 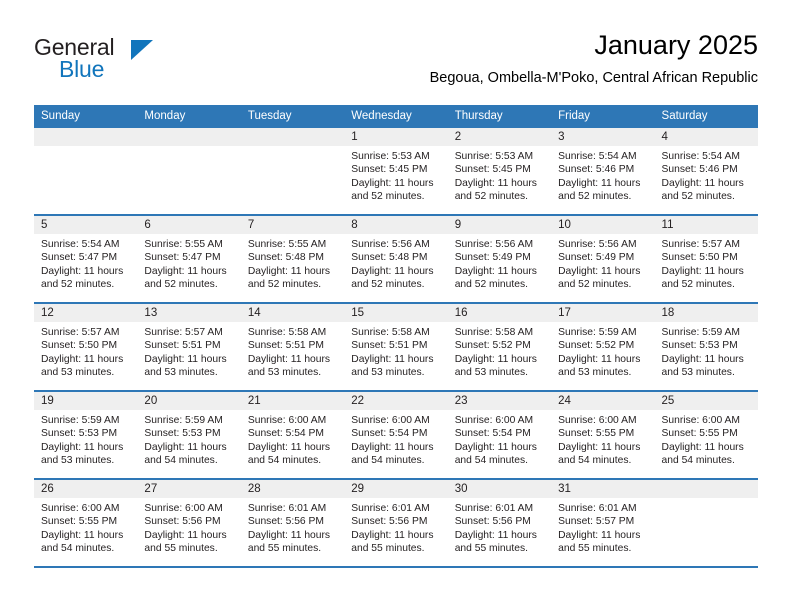 What do you see at coordinates (292, 116) in the screenshot?
I see `weekday-header-tuesday: Tuesday` at bounding box center [292, 116].